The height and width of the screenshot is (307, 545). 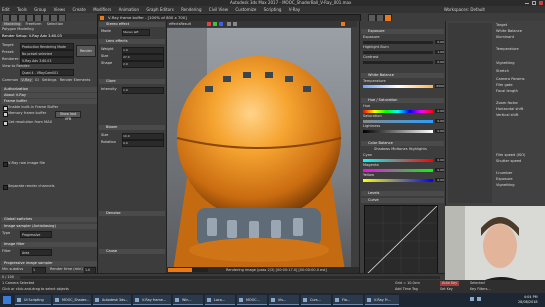 I want to click on close-icon, so click(x=541, y=3).